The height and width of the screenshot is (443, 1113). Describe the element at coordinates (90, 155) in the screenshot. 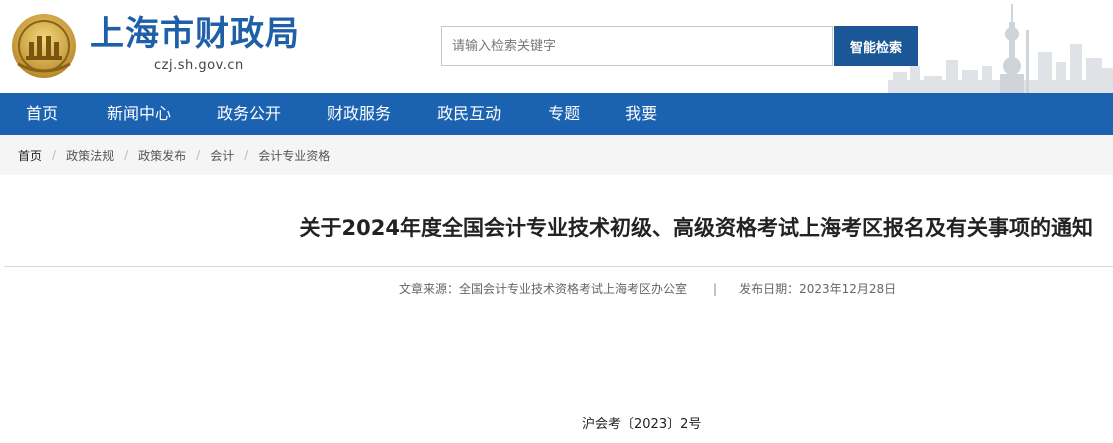

I see `breadcrumb-policy: 政策法规` at that location.